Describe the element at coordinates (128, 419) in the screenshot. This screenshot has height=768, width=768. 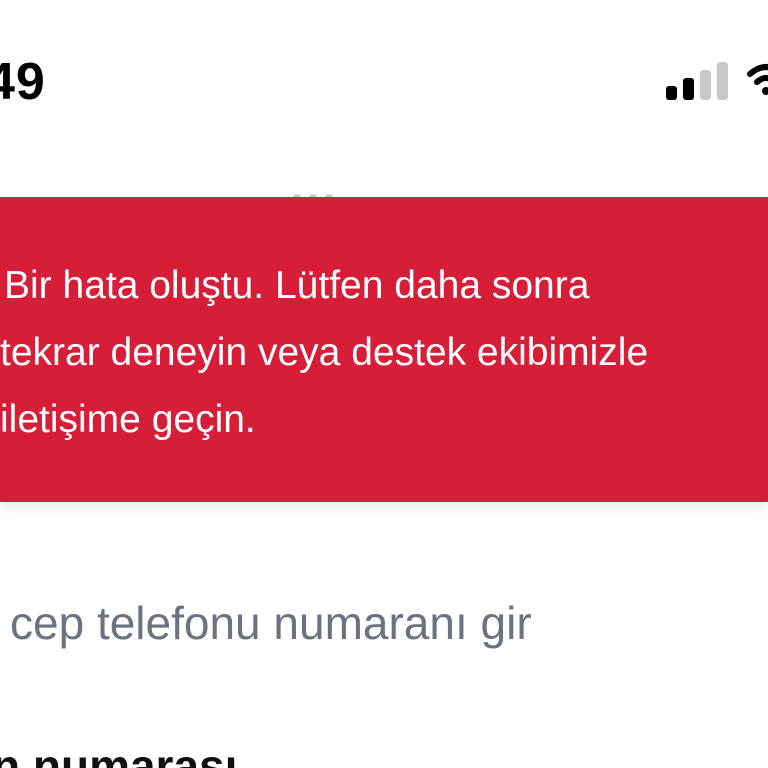
I see `error-message-line: iletişime geçin.` at that location.